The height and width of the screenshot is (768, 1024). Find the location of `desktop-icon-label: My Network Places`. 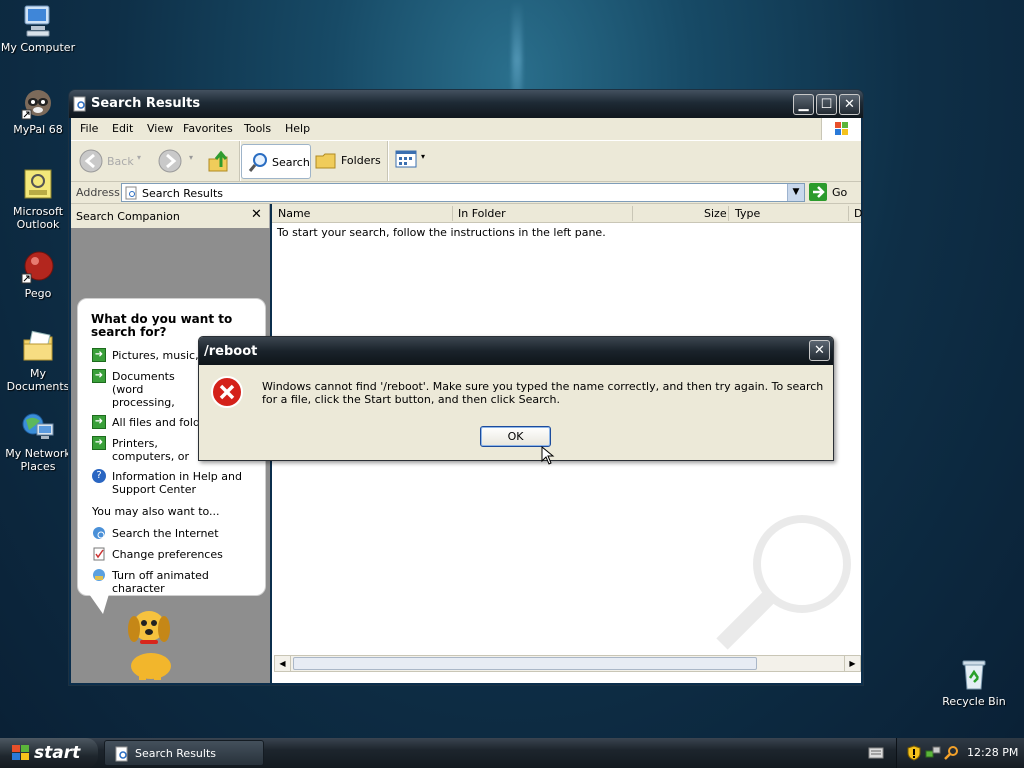

desktop-icon-label: My Network Places is located at coordinates (38, 460).